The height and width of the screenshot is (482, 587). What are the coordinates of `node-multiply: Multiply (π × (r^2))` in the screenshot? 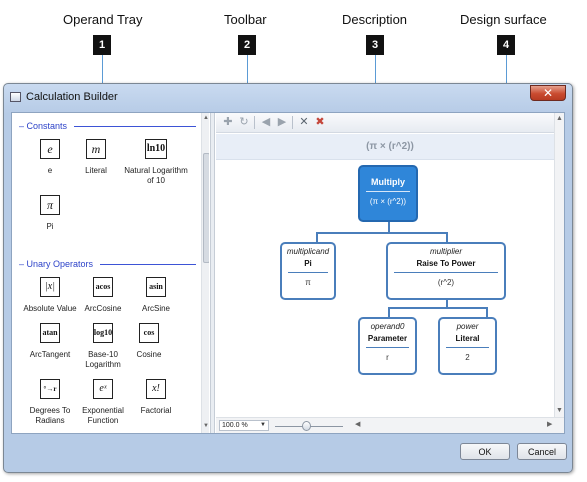 It's located at (388, 193).